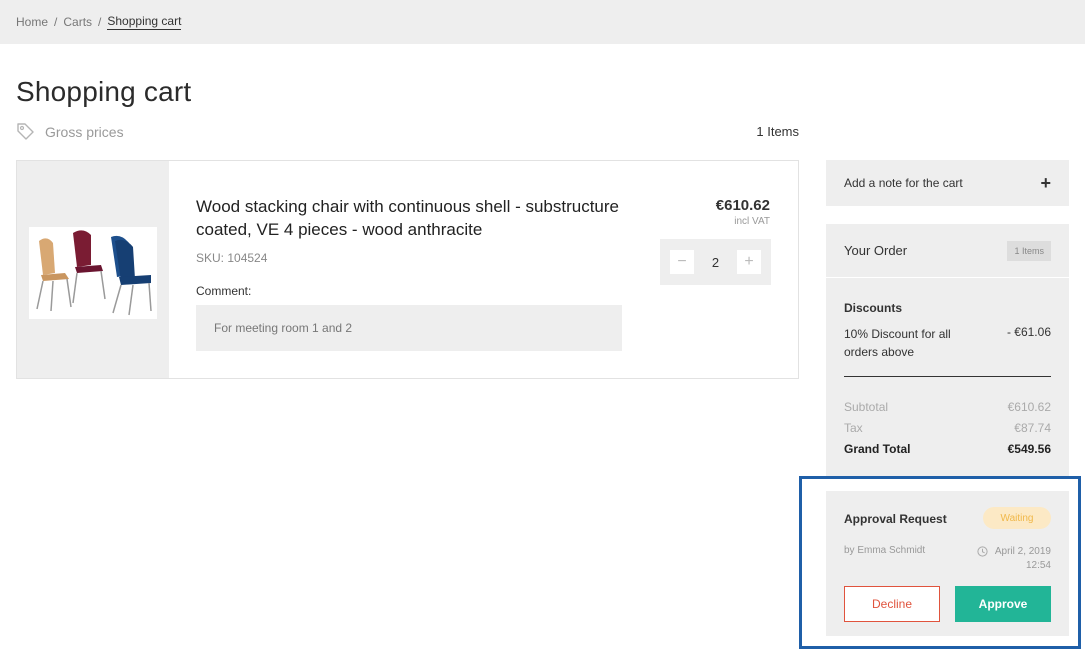 The width and height of the screenshot is (1085, 663). I want to click on divider, so click(947, 376).